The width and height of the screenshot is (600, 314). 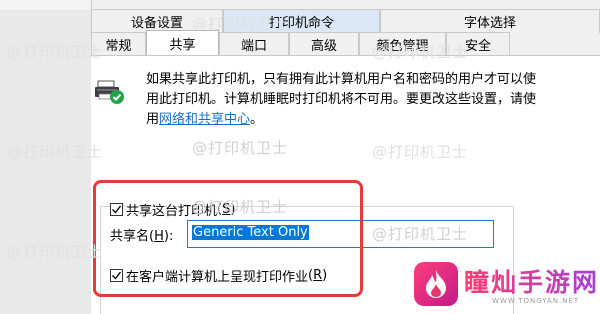 I want to click on render-client-hotkey-close: ), so click(x=325, y=275).